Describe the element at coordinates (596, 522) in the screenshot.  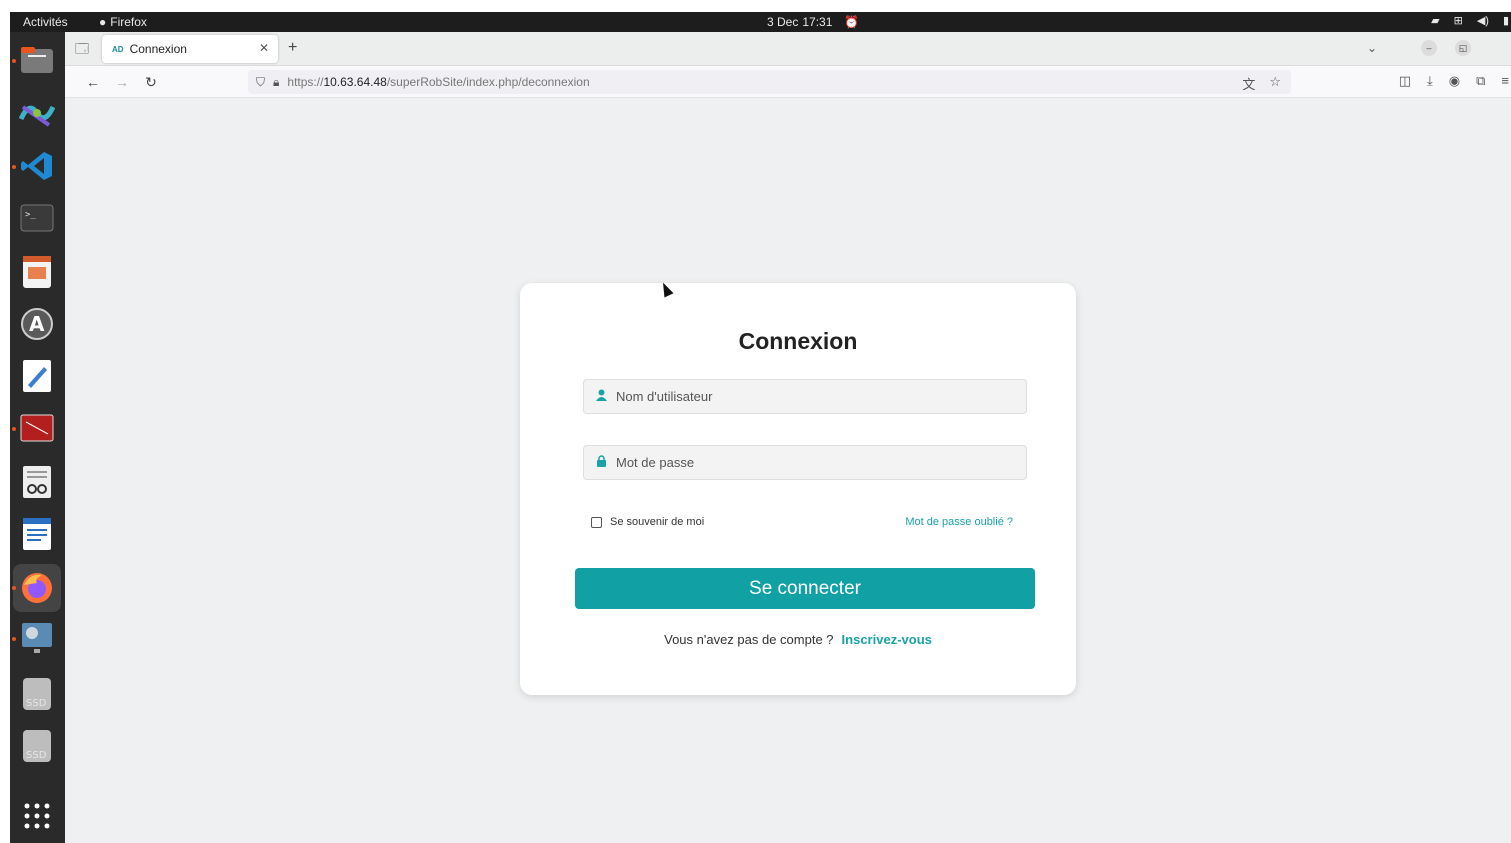
I see `checkbox-box` at that location.